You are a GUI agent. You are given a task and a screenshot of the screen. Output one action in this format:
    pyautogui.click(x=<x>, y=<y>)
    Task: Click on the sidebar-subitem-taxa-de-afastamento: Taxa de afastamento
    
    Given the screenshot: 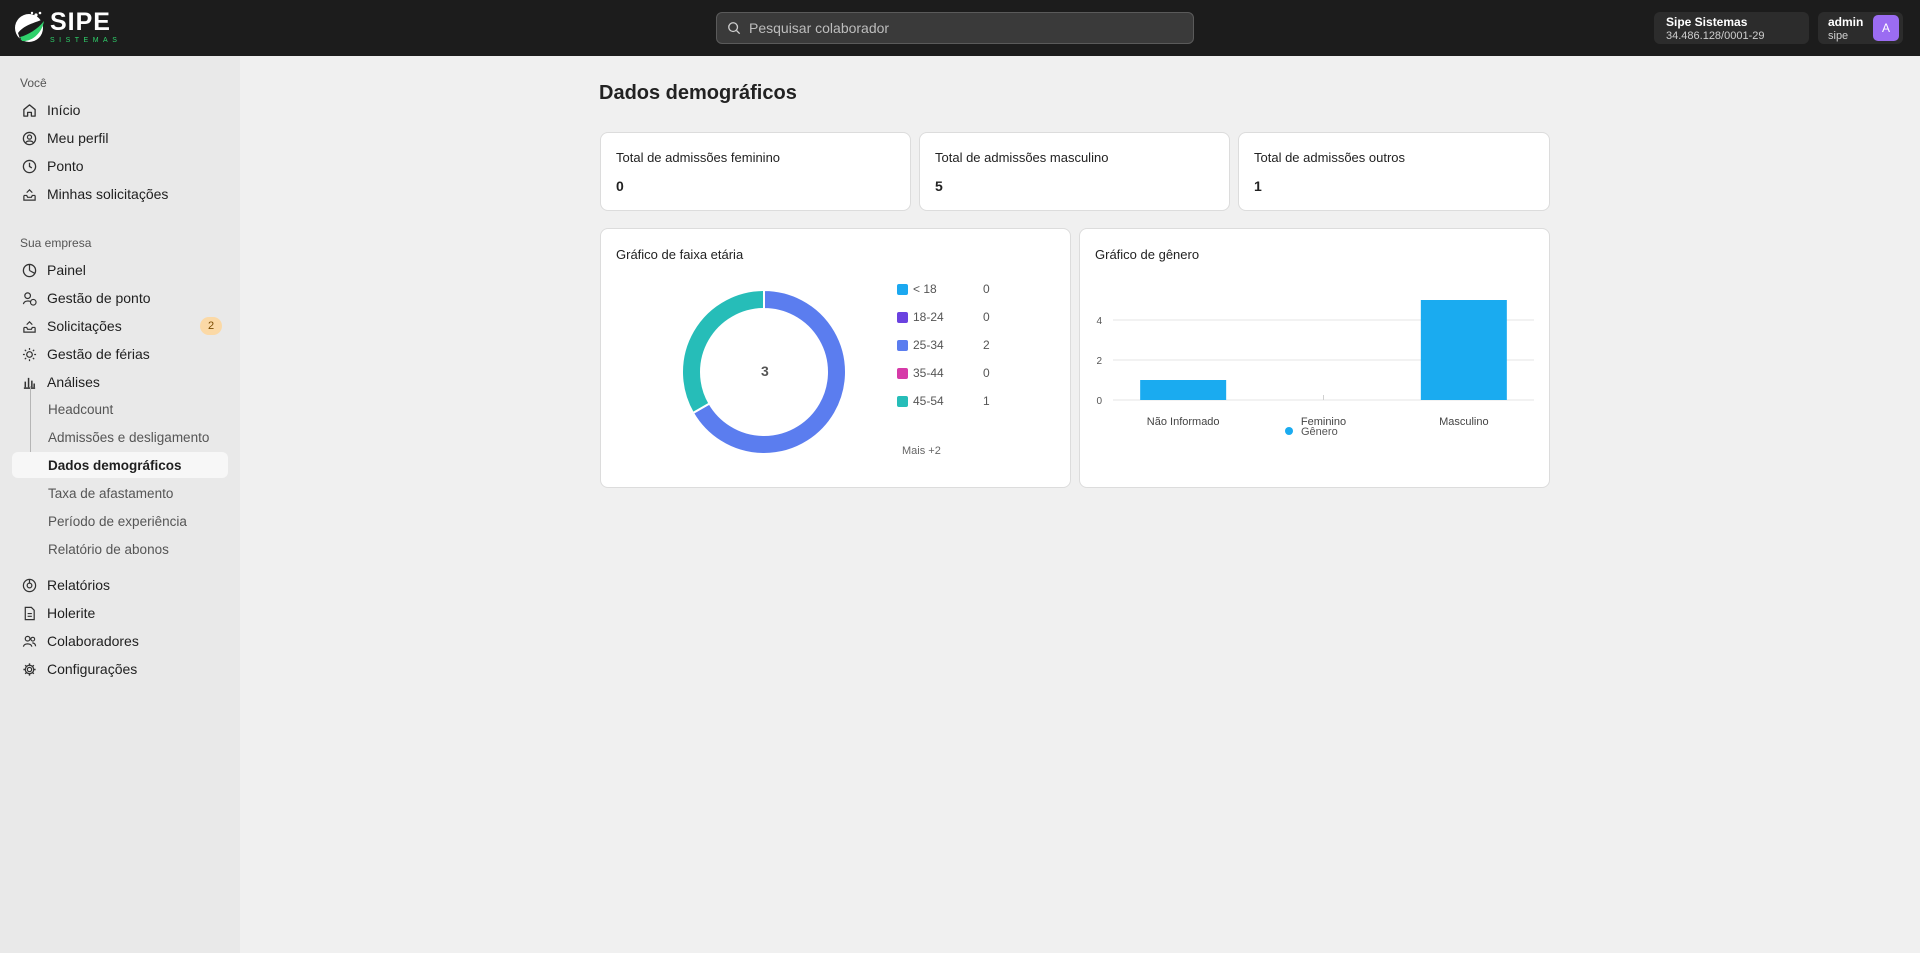 What is the action you would take?
    pyautogui.click(x=120, y=493)
    